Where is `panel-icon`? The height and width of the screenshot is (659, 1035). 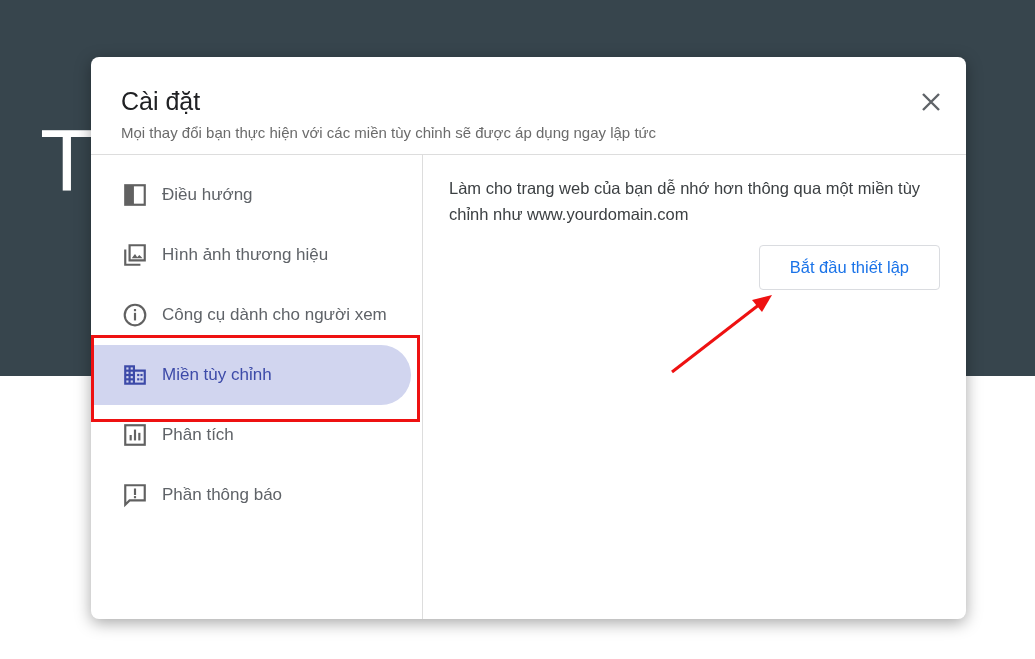
panel-icon is located at coordinates (135, 195).